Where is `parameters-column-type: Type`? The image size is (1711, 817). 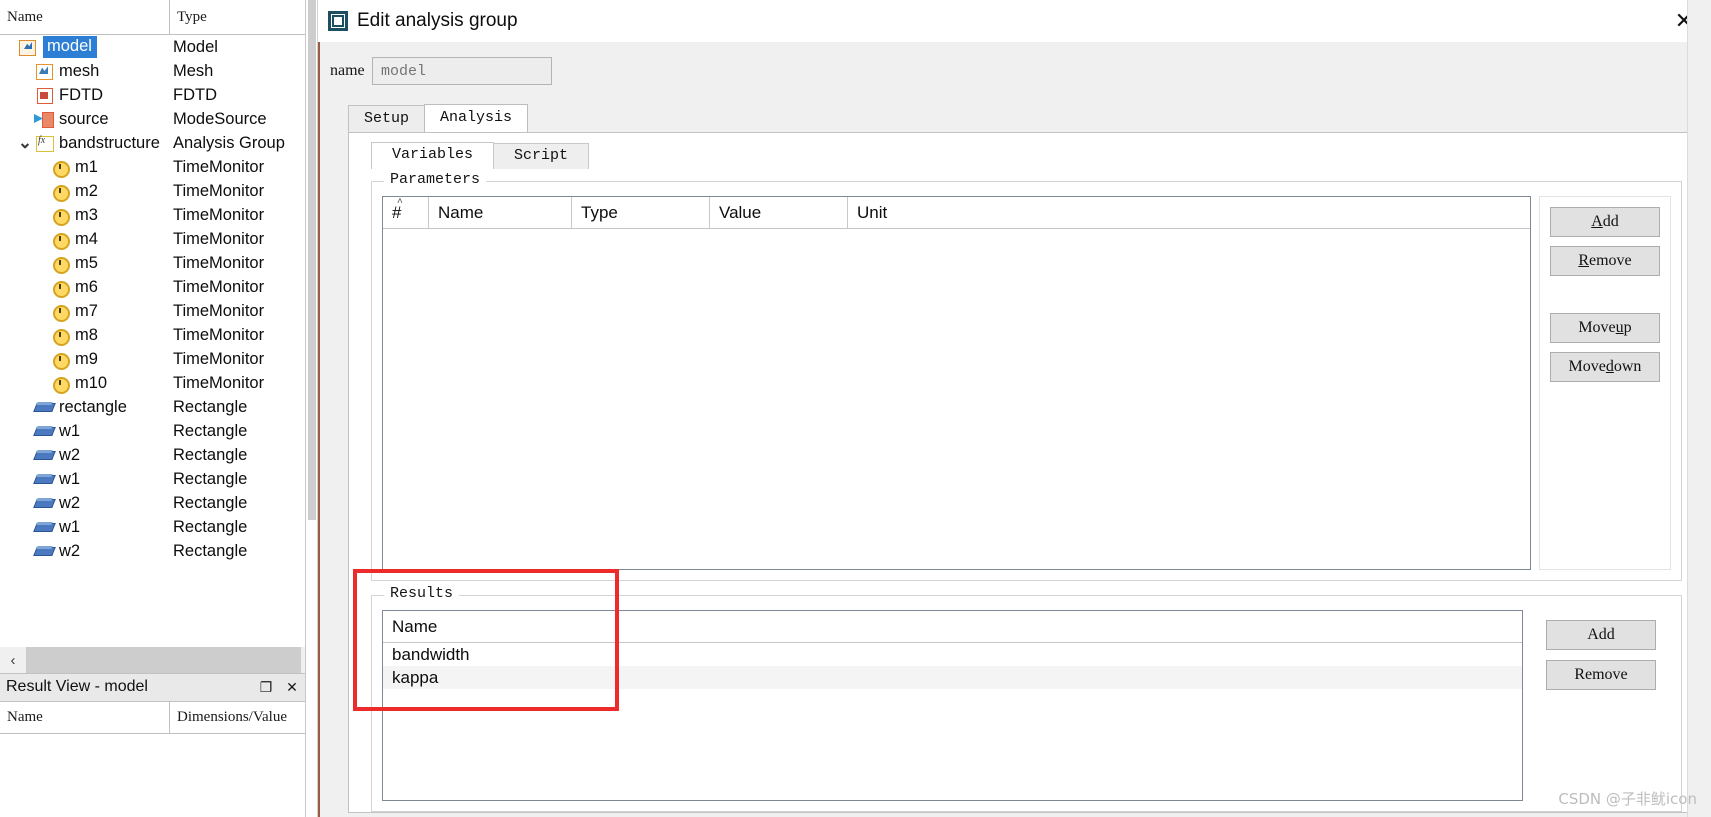 parameters-column-type: Type is located at coordinates (641, 212).